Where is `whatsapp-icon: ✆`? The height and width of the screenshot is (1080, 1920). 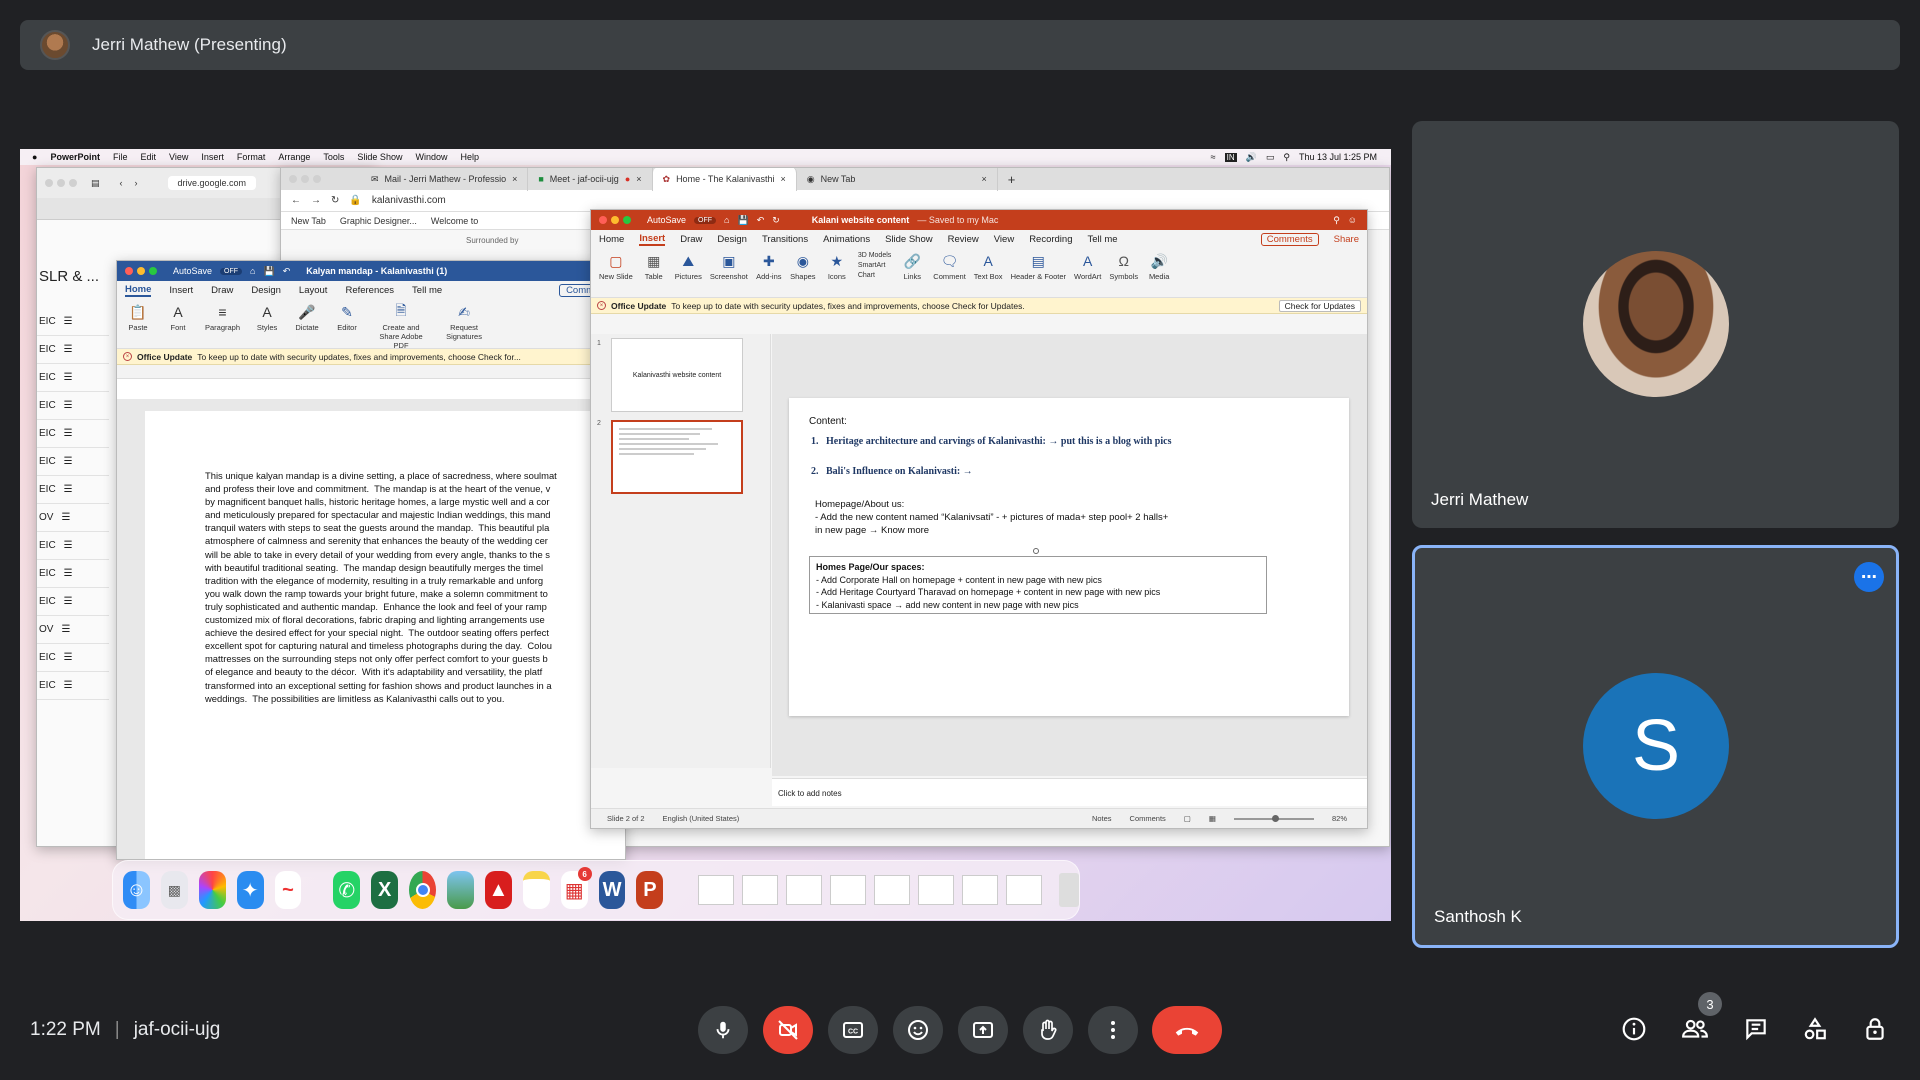
whatsapp-icon: ✆ is located at coordinates (347, 890).